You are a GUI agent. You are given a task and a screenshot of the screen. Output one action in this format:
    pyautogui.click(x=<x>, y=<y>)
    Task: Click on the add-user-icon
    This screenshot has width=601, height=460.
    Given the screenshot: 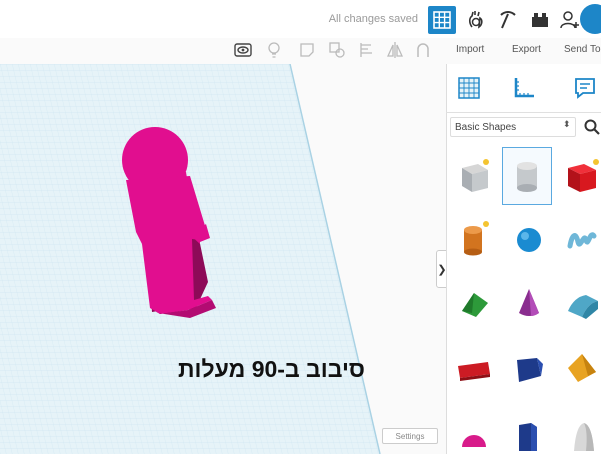 What is the action you would take?
    pyautogui.click(x=569, y=20)
    